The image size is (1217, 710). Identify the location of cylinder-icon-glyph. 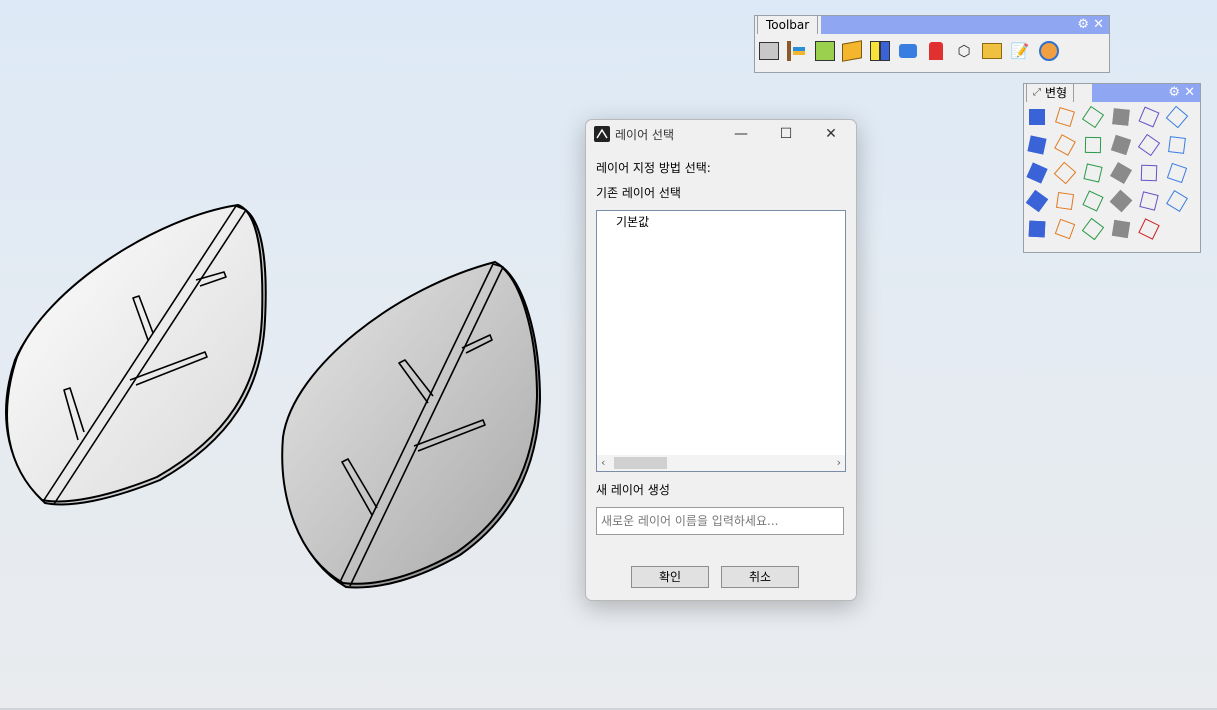
(1065, 229).